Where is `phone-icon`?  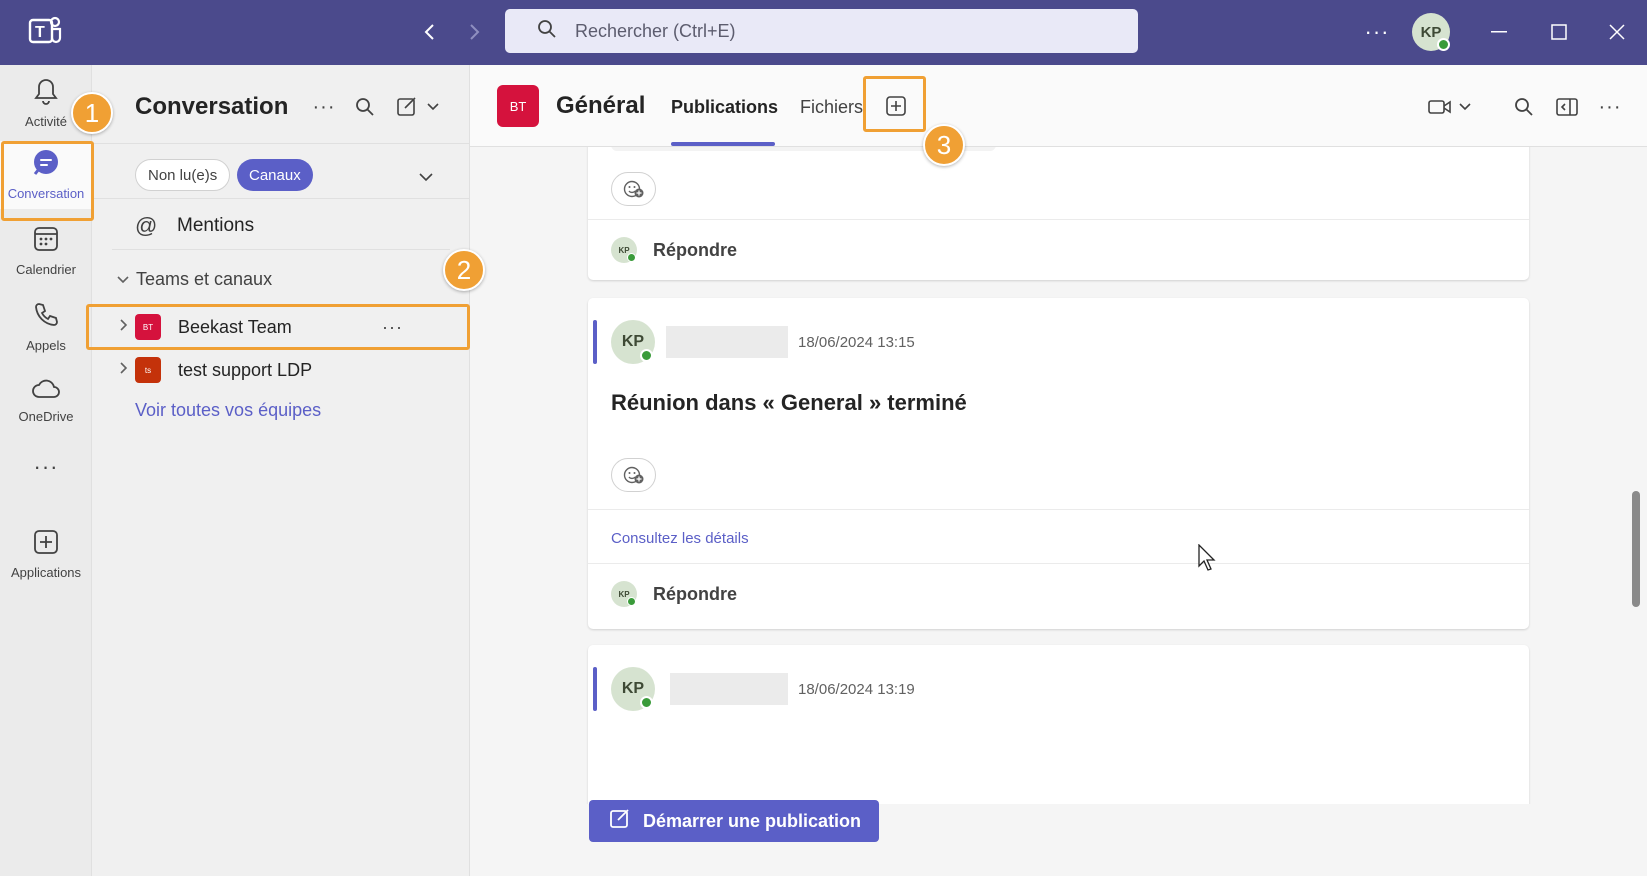 phone-icon is located at coordinates (46, 317).